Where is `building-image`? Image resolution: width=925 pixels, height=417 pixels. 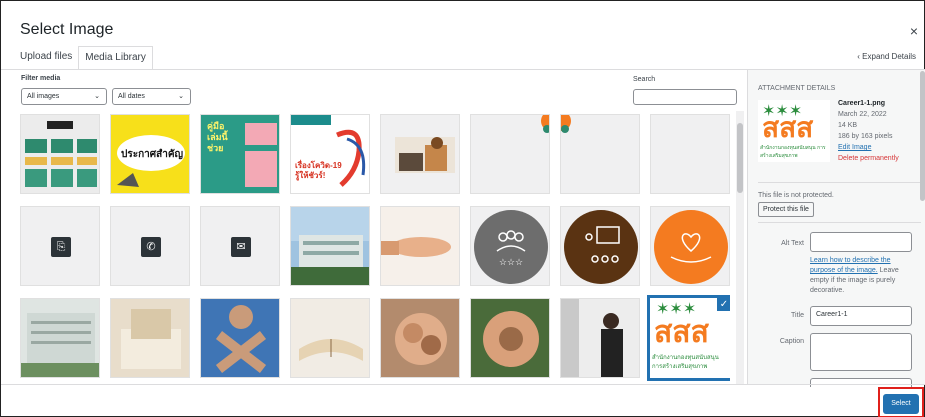 building-image is located at coordinates (330, 246).